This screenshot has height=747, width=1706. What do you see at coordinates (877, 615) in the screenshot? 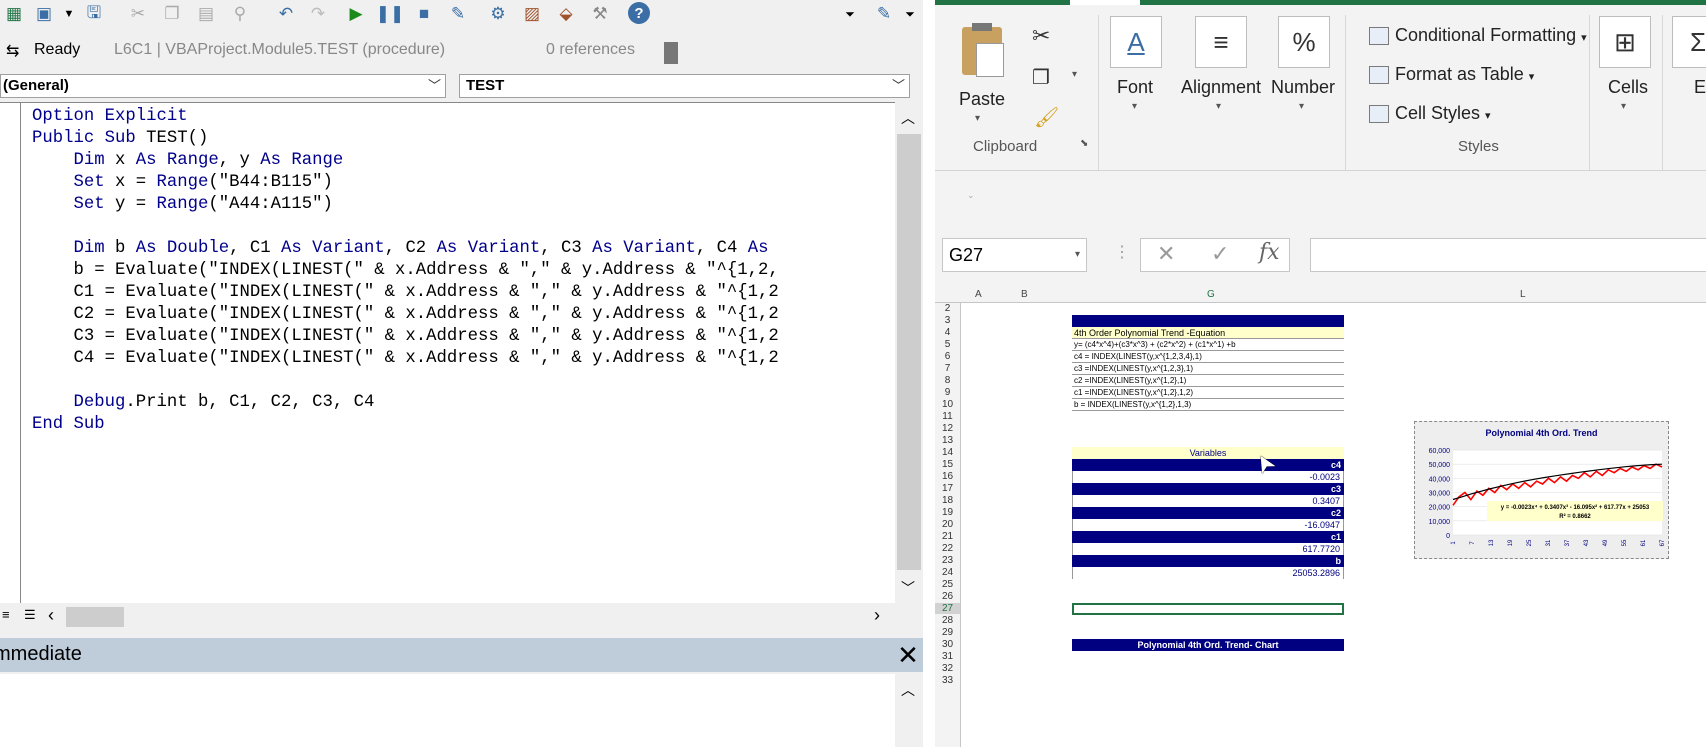
I see `scroll-right-icon: ›` at bounding box center [877, 615].